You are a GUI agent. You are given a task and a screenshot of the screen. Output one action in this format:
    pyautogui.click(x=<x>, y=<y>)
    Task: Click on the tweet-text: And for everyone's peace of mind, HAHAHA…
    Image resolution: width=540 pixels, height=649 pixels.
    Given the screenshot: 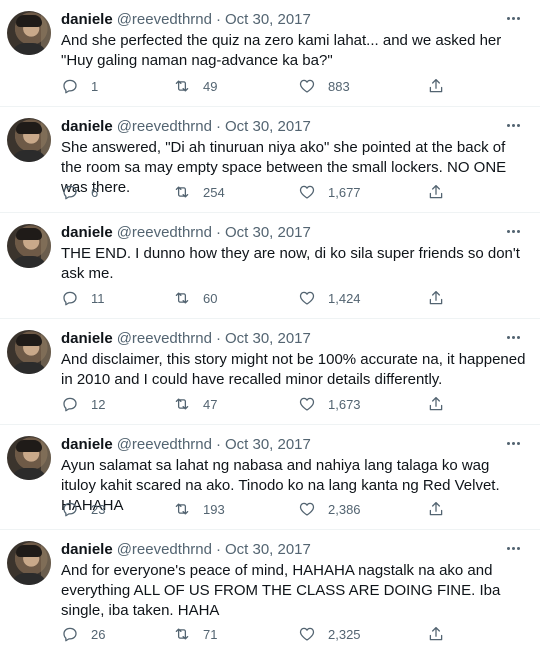 What is the action you would take?
    pyautogui.click(x=283, y=590)
    